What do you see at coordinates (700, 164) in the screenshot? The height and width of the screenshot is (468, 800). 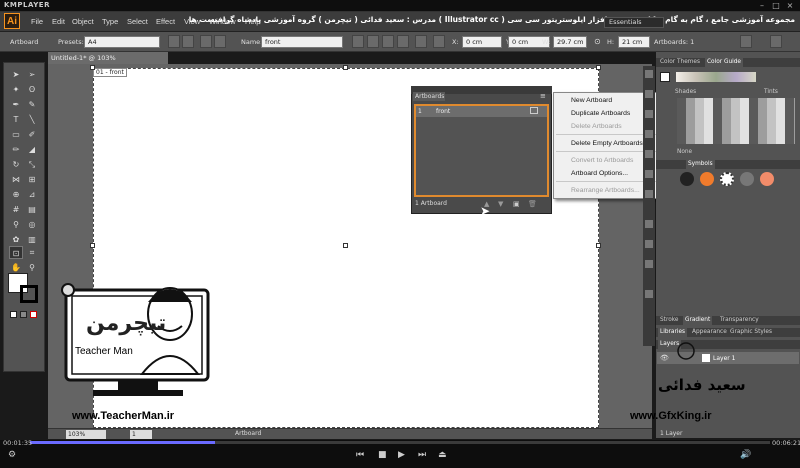 I see `tab-symbols: Symbols` at bounding box center [700, 164].